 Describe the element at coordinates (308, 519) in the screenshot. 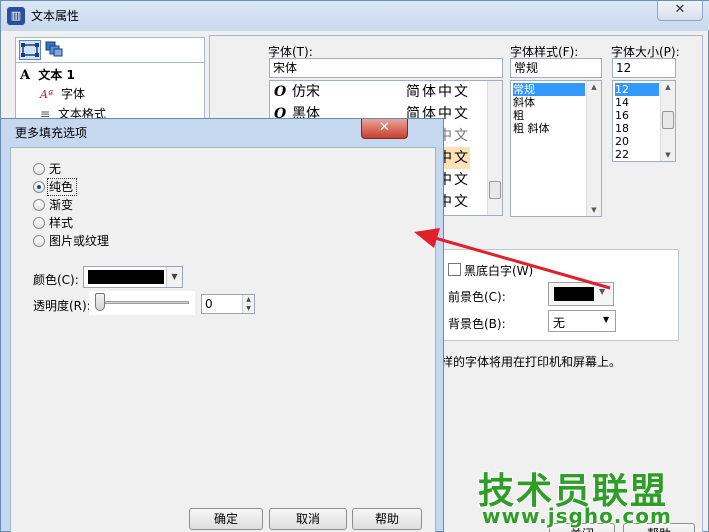

I see `cancel-button: 取消` at that location.